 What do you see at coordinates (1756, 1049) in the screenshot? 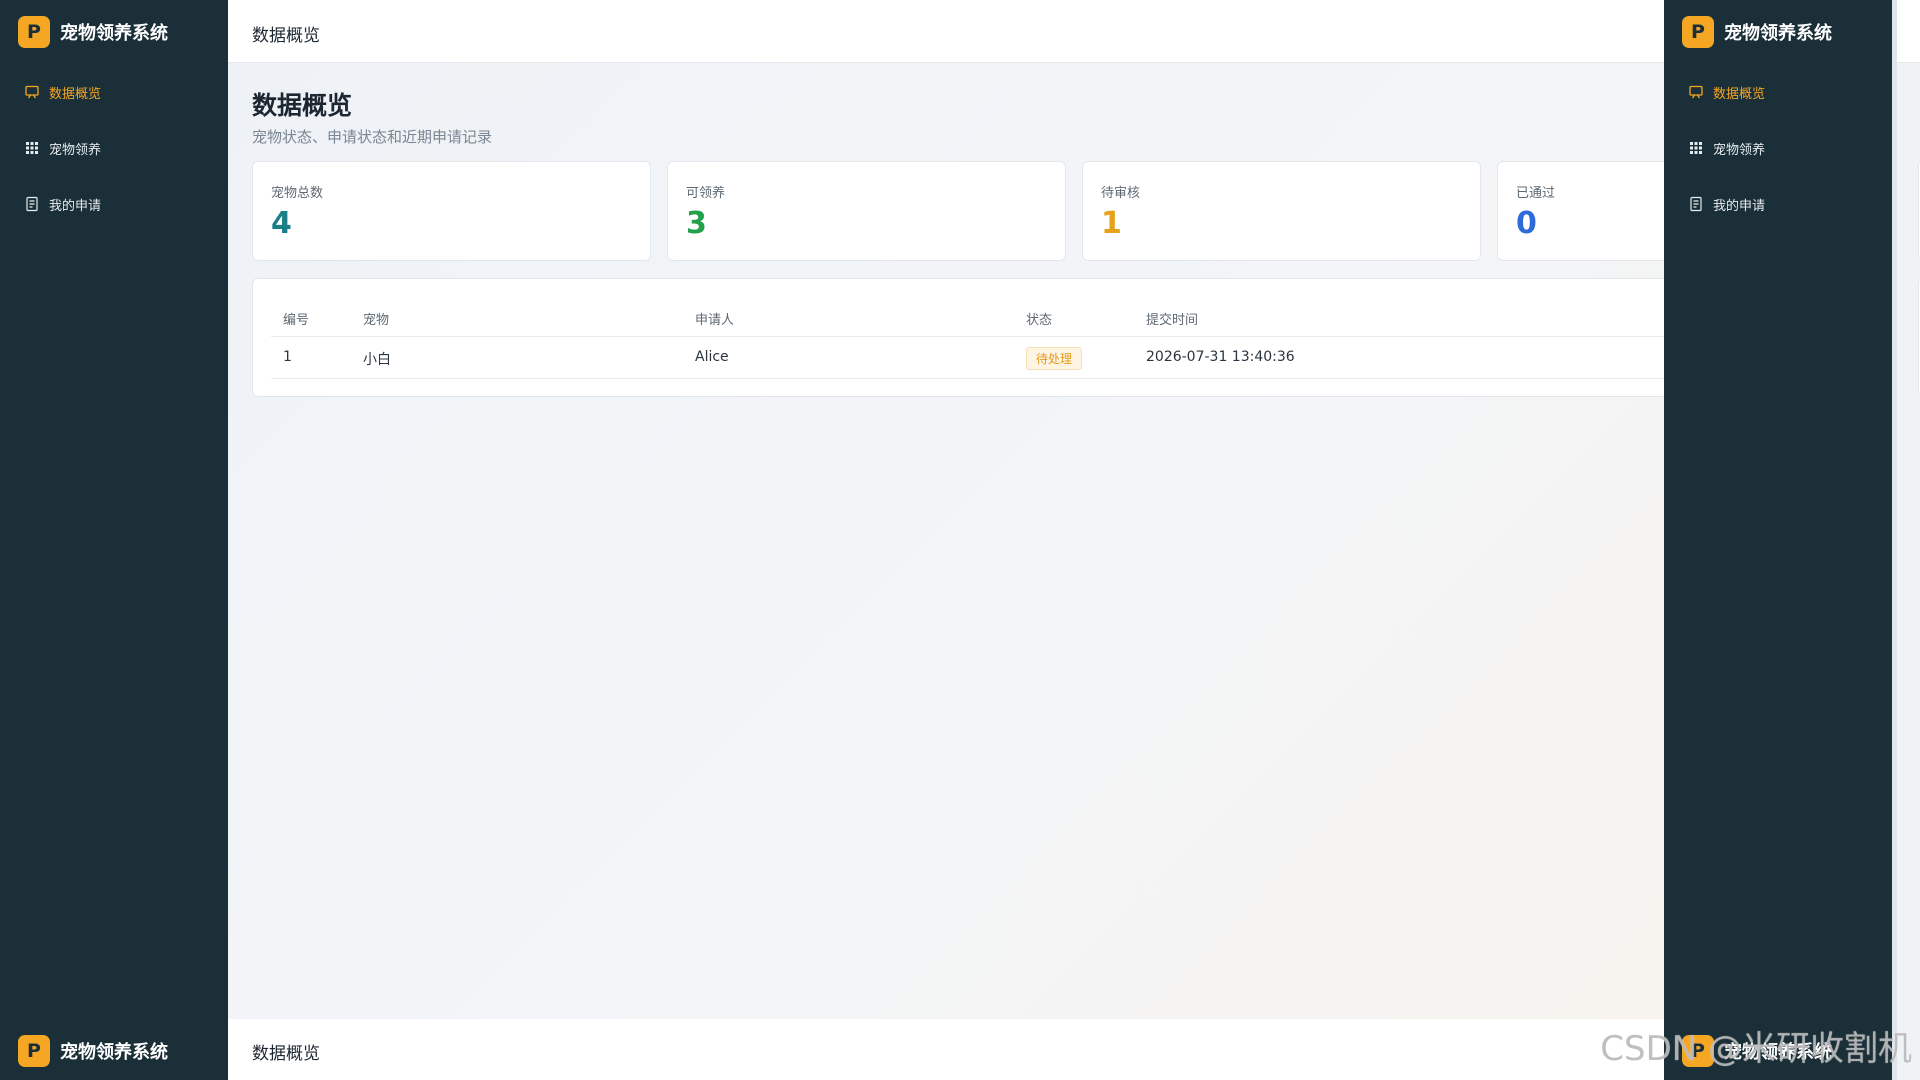
I see `watermark: CSDN @米研收割机` at bounding box center [1756, 1049].